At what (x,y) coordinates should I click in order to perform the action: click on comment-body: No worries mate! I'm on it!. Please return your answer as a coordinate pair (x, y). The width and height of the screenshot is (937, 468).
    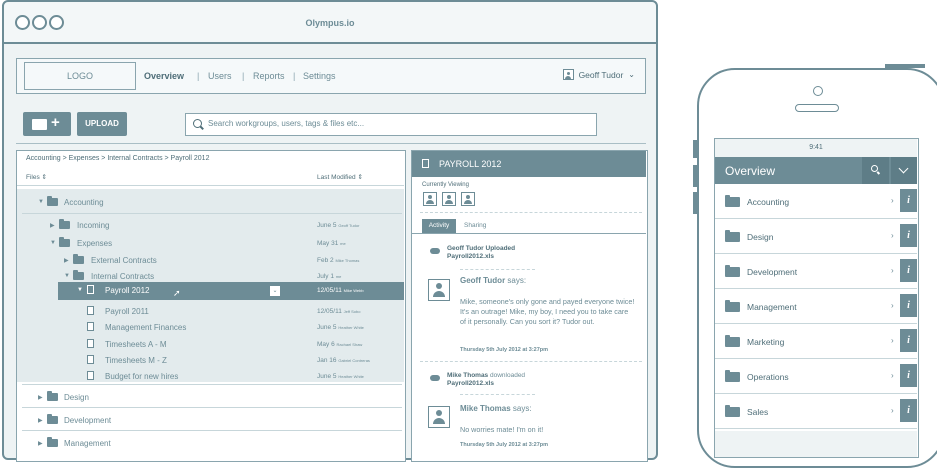
    Looking at the image, I should click on (502, 429).